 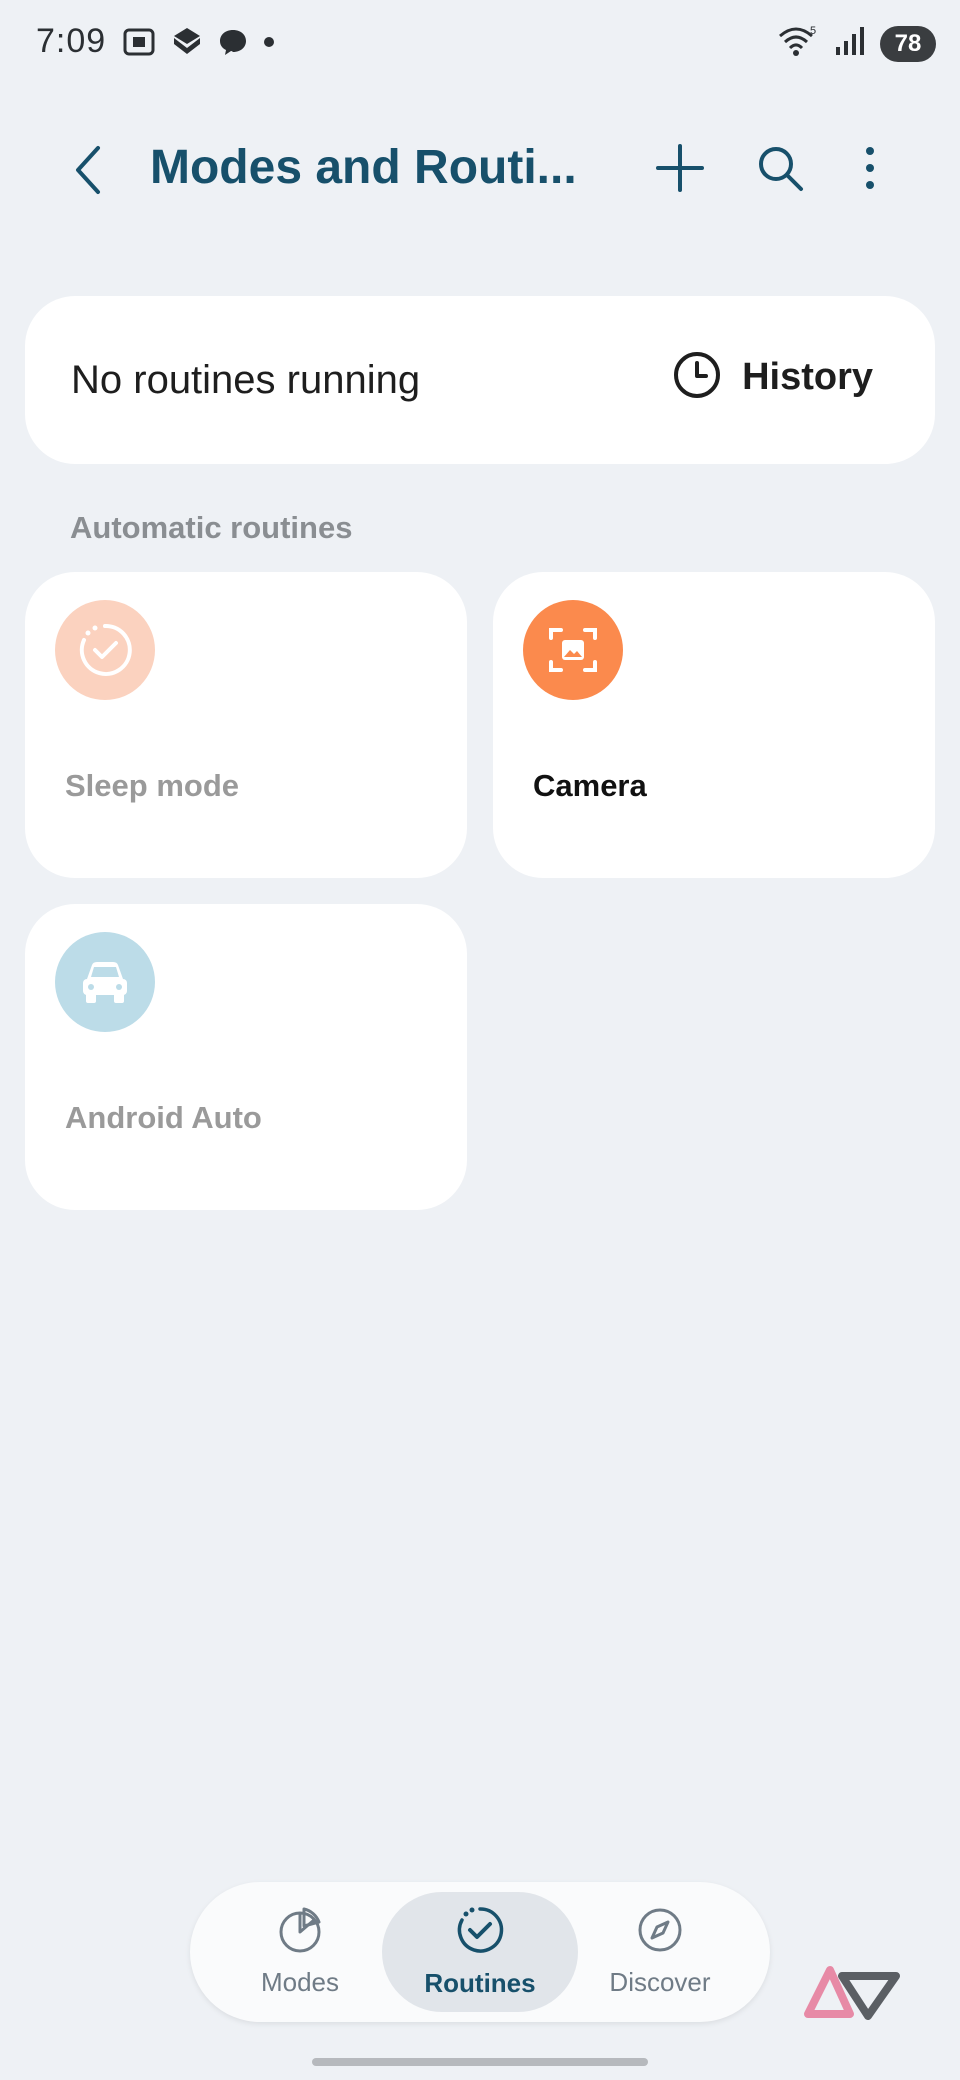 I want to click on notification-icons, so click(x=199, y=44).